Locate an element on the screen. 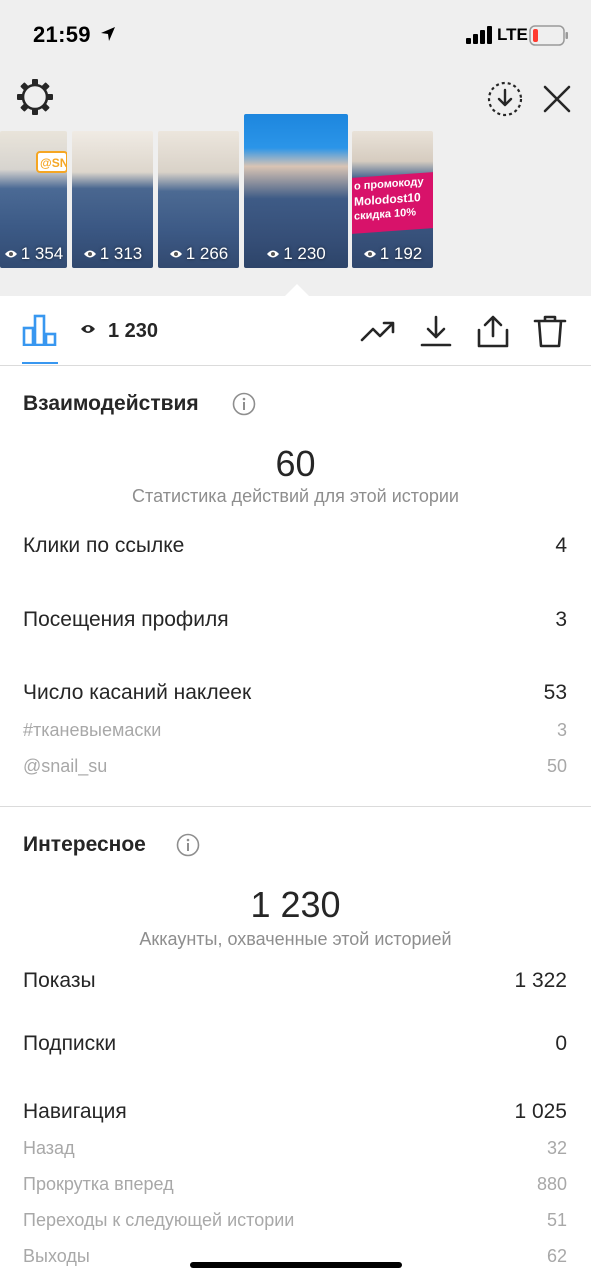 This screenshot has width=591, height=1280. close-icon is located at coordinates (557, 99).